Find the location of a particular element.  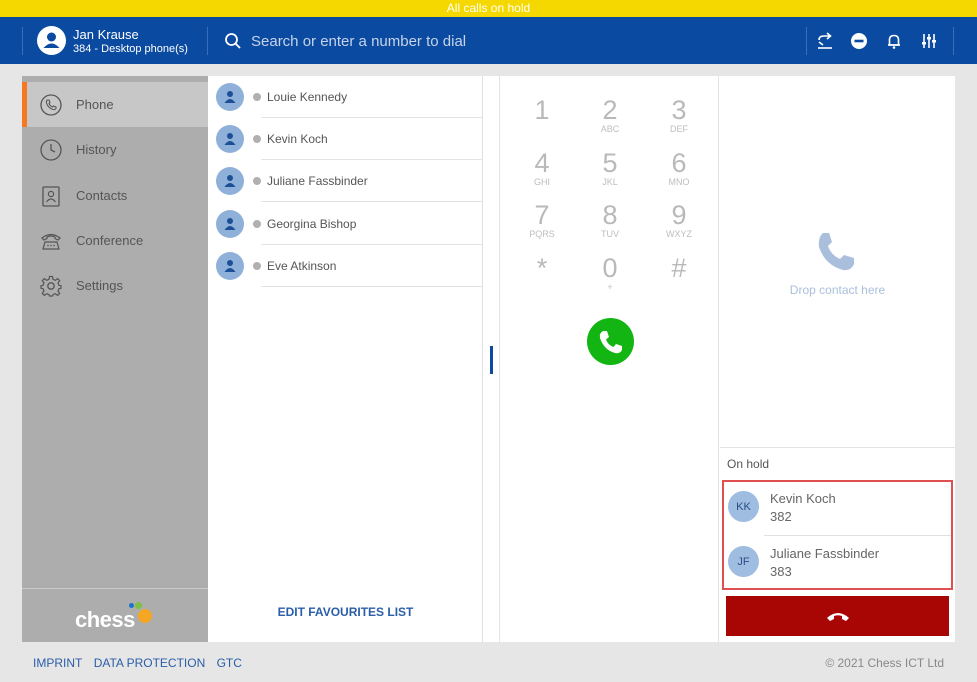

key-letters: PQRS is located at coordinates (542, 234).